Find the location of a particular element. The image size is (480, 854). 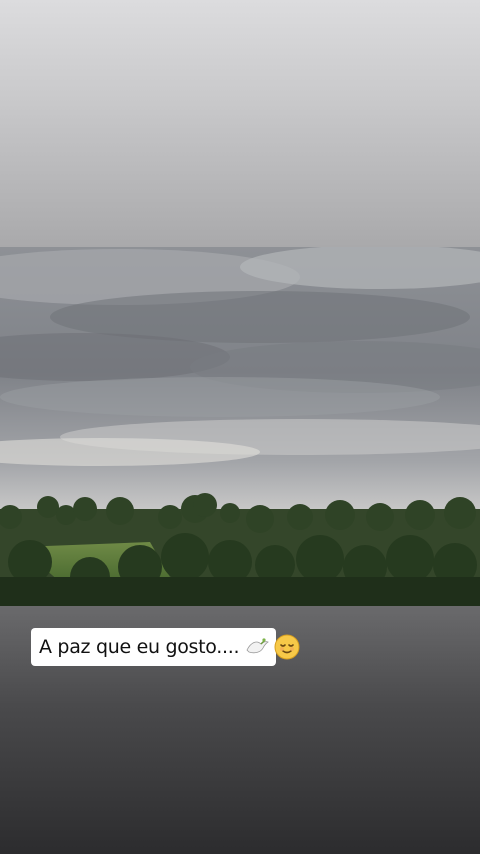

dove-of-peace-icon is located at coordinates (257, 647).